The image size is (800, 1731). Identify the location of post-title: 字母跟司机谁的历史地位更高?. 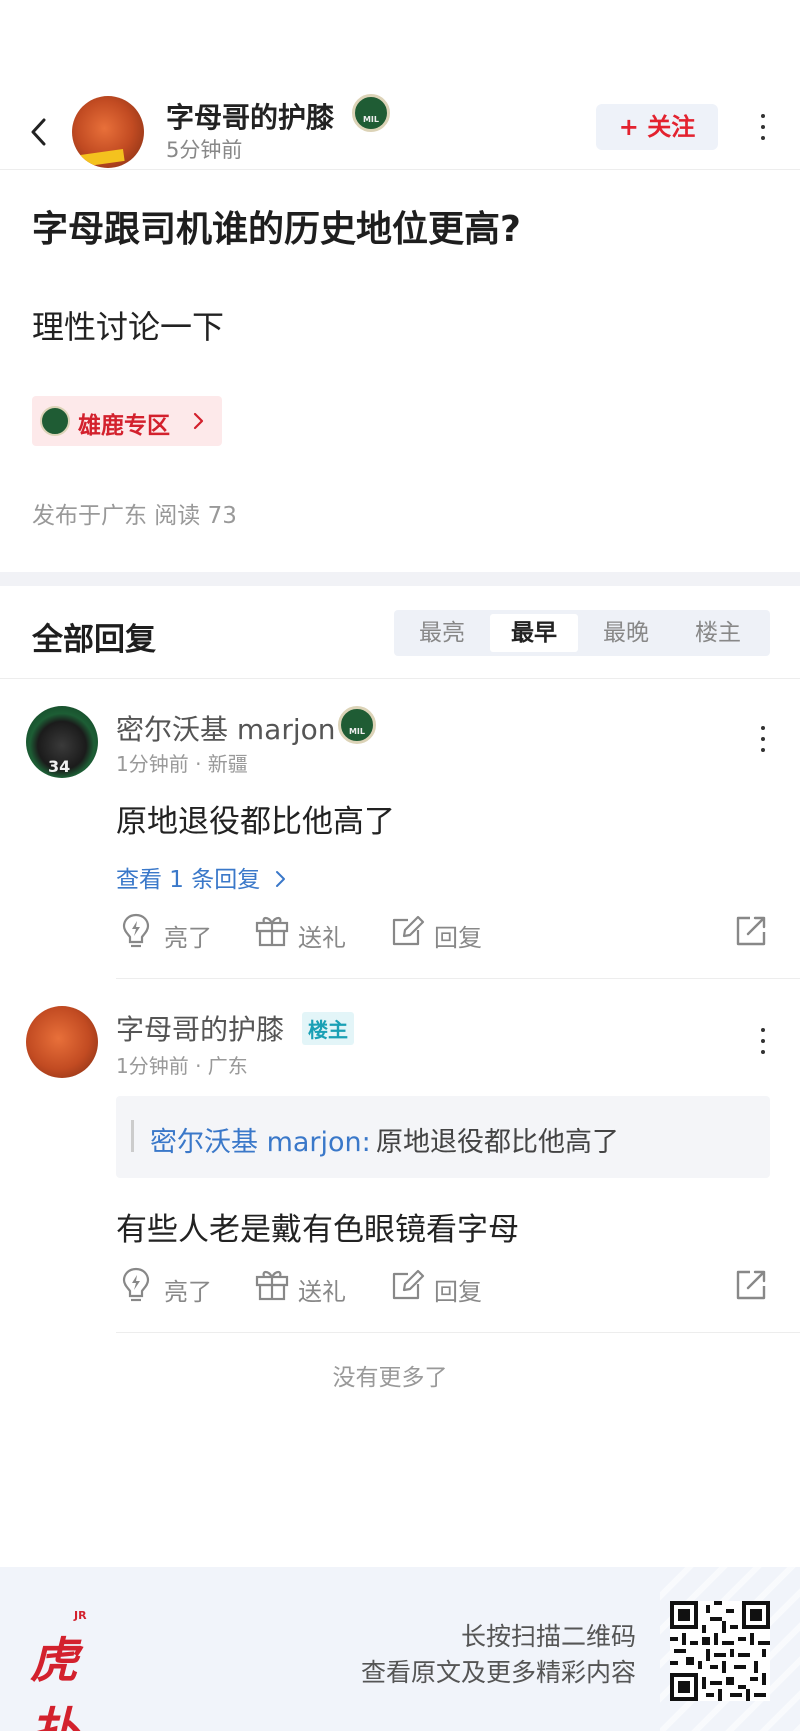
(276, 229).